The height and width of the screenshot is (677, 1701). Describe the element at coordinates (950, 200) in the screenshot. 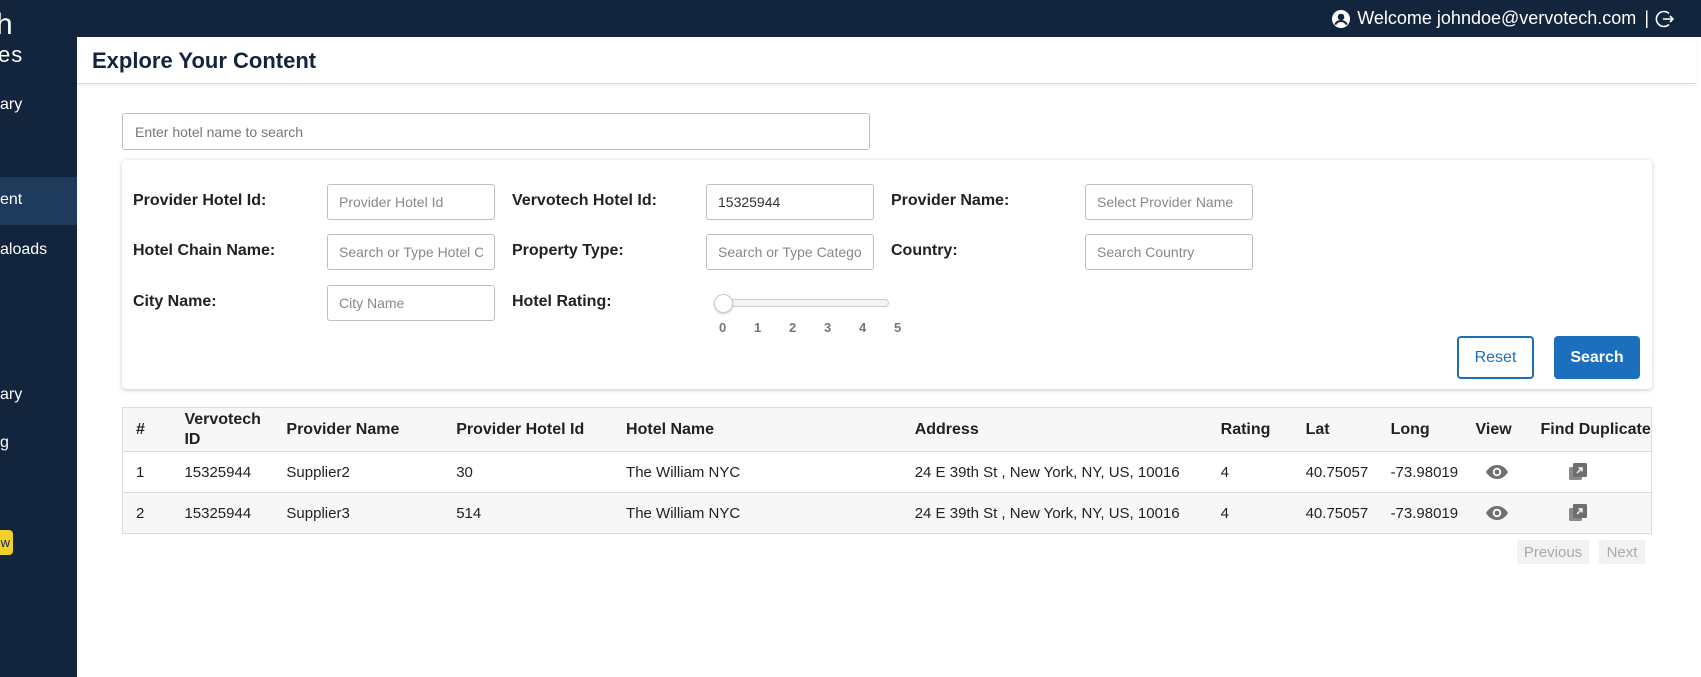

I see `provider-name-label: Provider Name:` at that location.